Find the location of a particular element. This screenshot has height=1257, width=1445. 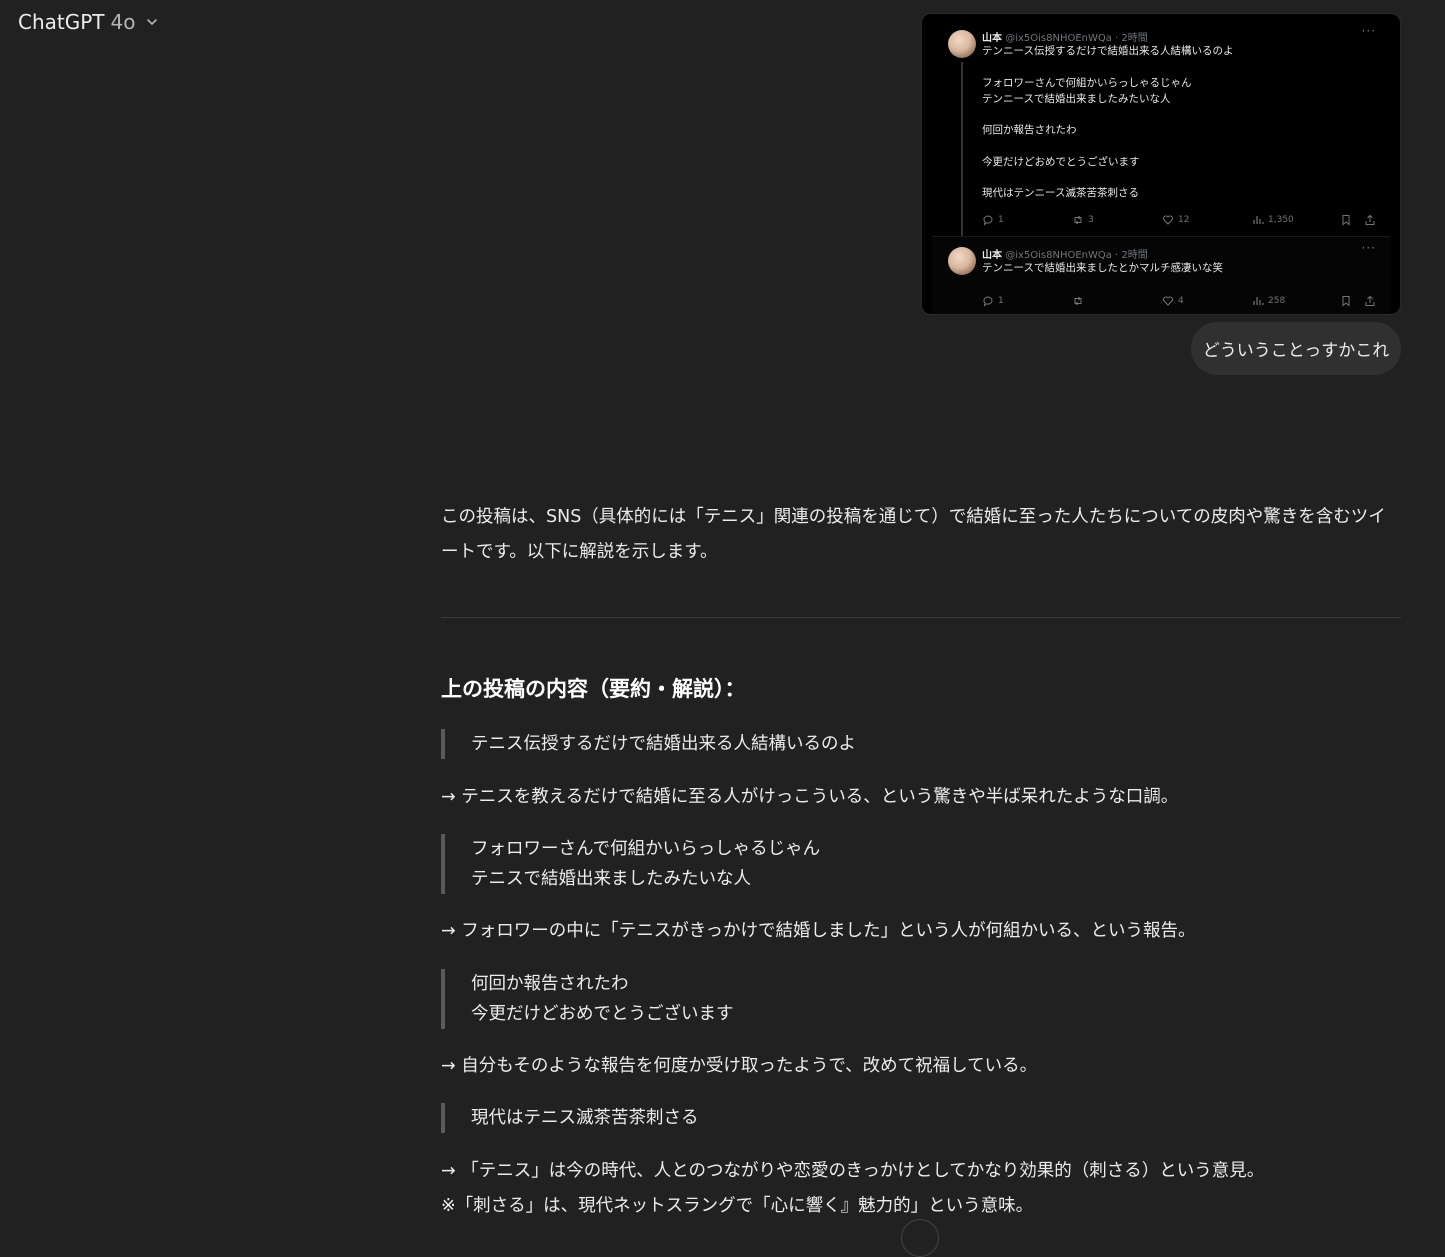

views-count: 258 is located at coordinates (1277, 301).